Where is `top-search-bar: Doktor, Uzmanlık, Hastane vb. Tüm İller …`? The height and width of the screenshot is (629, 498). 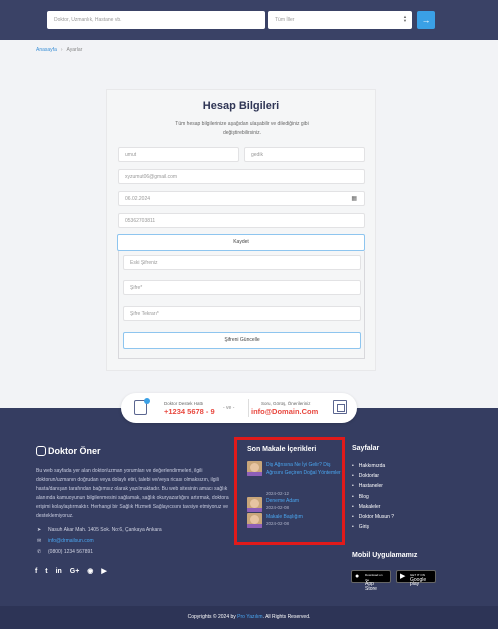
top-search-bar: Doktor, Uzmanlık, Hastane vb. Tüm İller … is located at coordinates (249, 20).